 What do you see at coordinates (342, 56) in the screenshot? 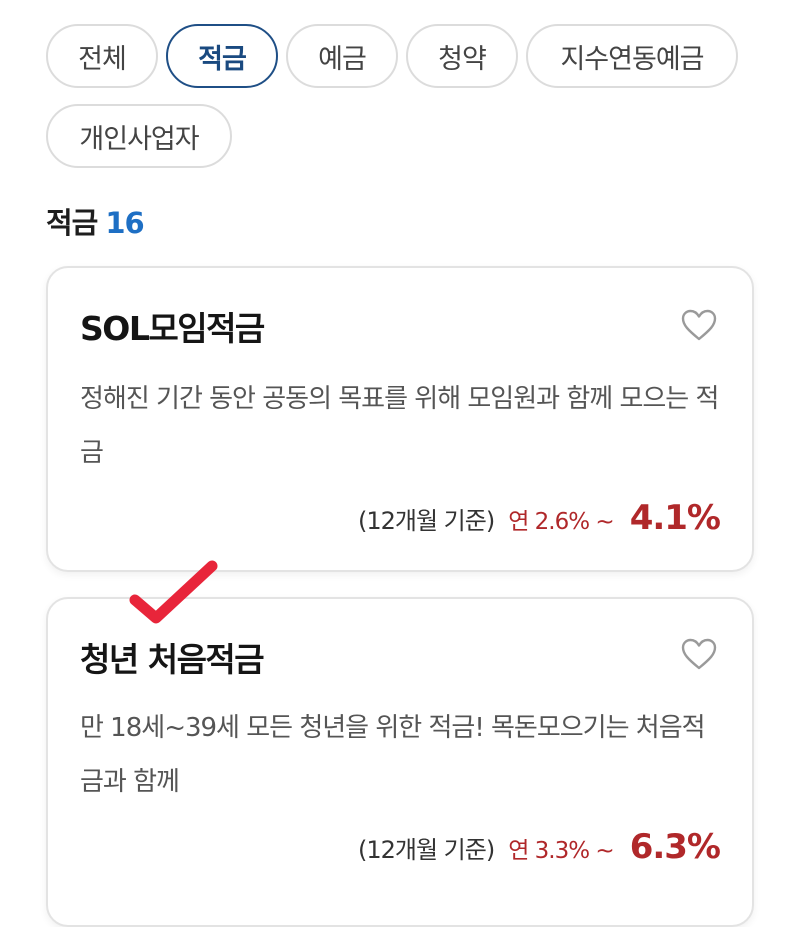
I see `filter-chip-deposit: 예금` at bounding box center [342, 56].